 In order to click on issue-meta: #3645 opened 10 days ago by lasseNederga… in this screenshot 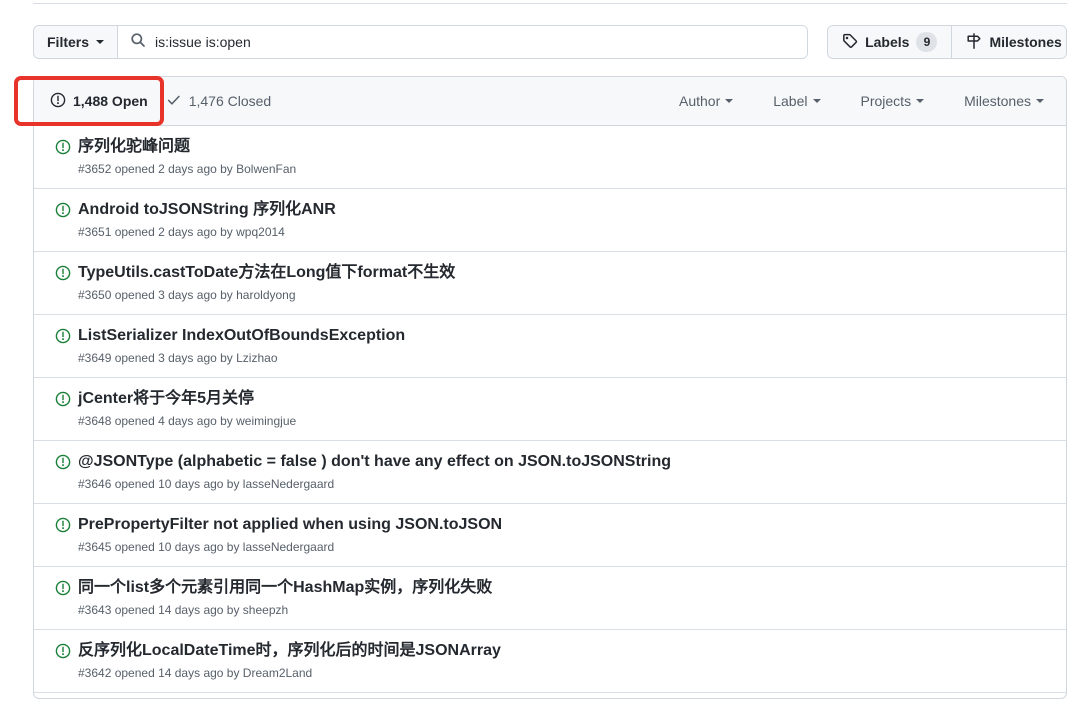, I will do `click(206, 547)`.